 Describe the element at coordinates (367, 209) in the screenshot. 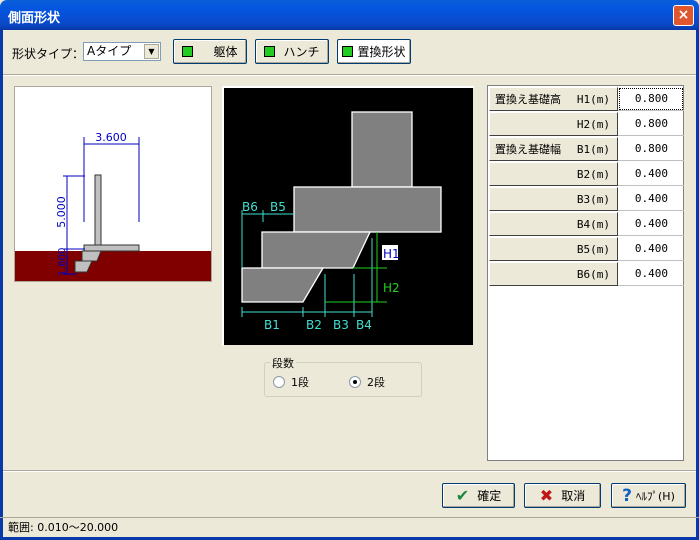

I see `footing-rect` at that location.